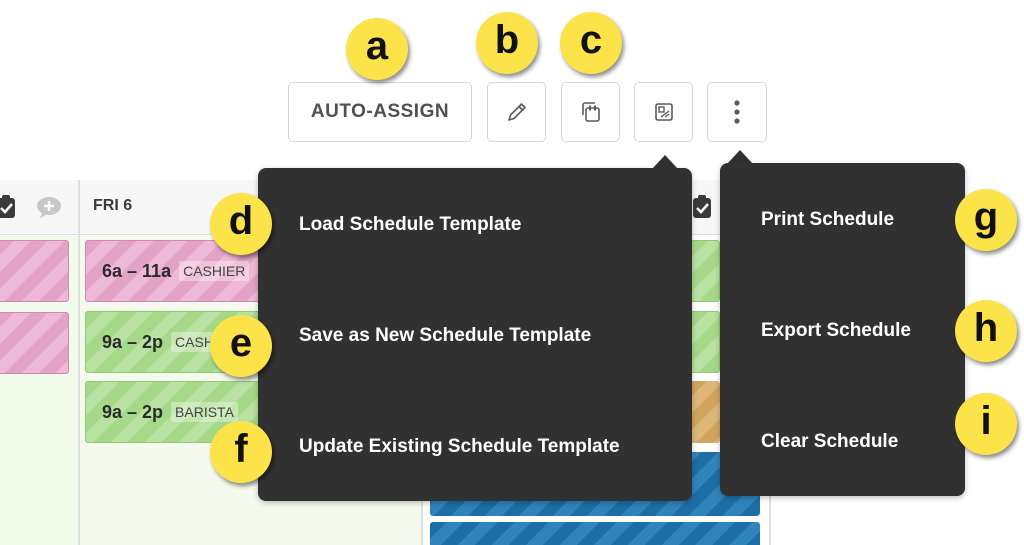 Image resolution: width=1024 pixels, height=545 pixels. What do you see at coordinates (986, 424) in the screenshot?
I see `callout-i: i` at bounding box center [986, 424].